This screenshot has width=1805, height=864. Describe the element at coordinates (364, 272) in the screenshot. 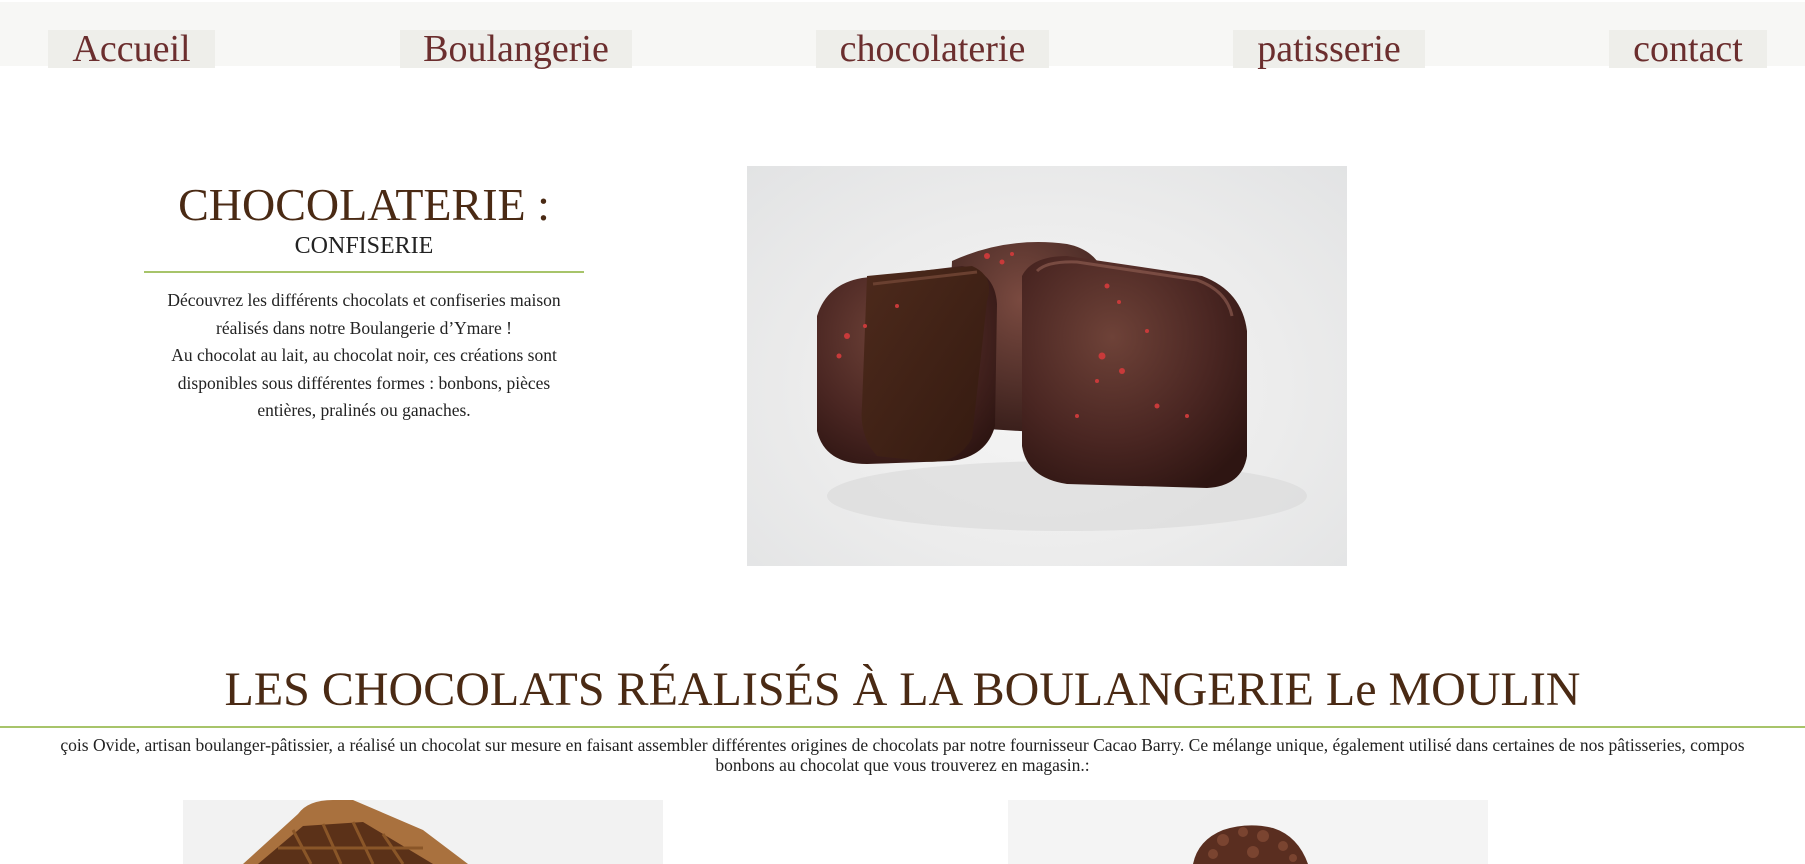

I see `title-divider` at that location.